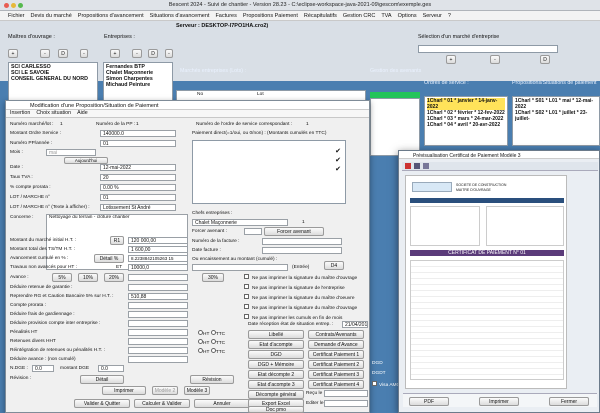 The height and width of the screenshot is (413, 600). Describe the element at coordinates (359, 16) in the screenshot. I see `menu-item: Gestion CRC` at that location.